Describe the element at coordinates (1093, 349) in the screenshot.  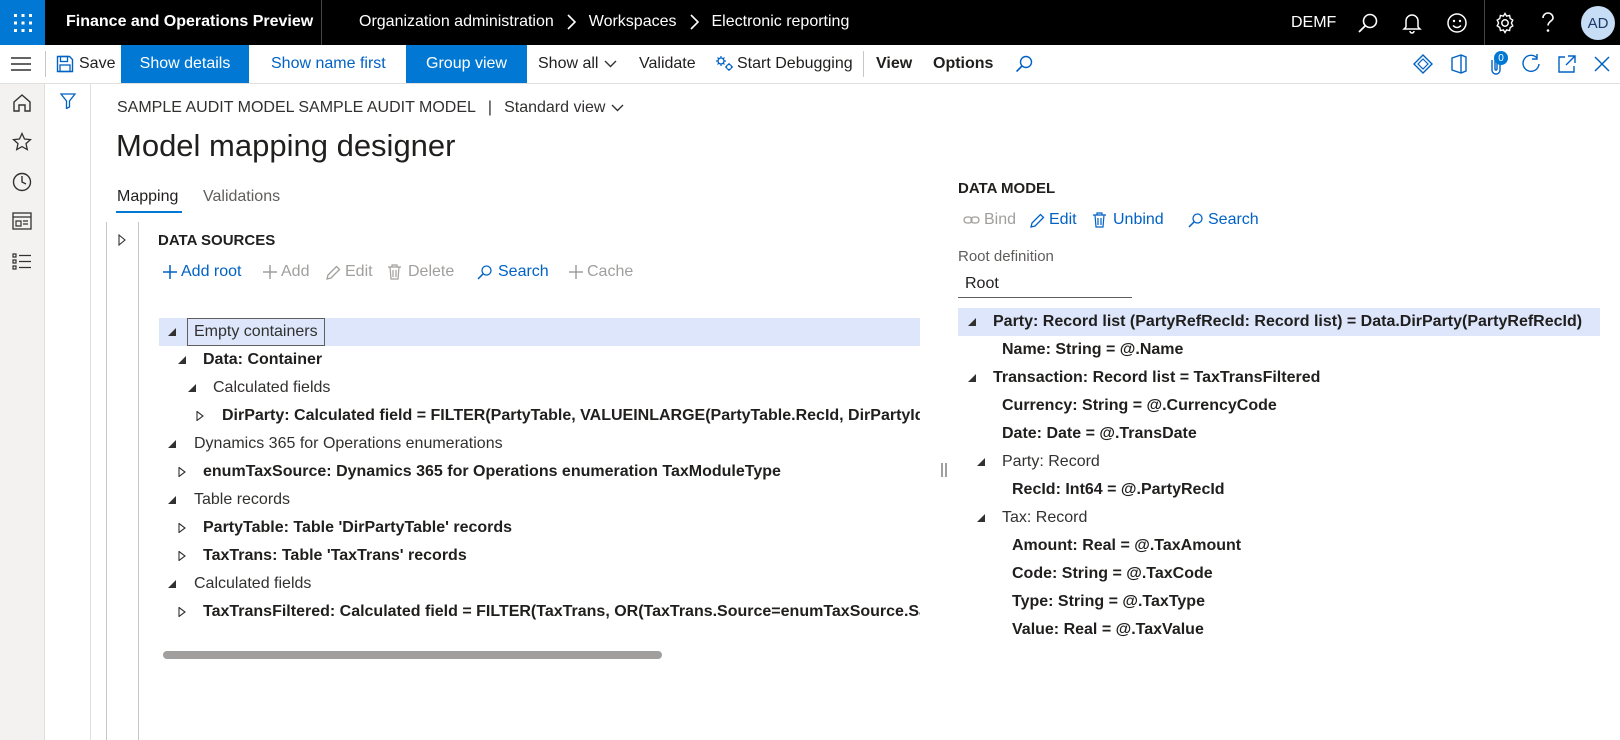
I see `tree-node-label: Name: String = @.Name` at that location.